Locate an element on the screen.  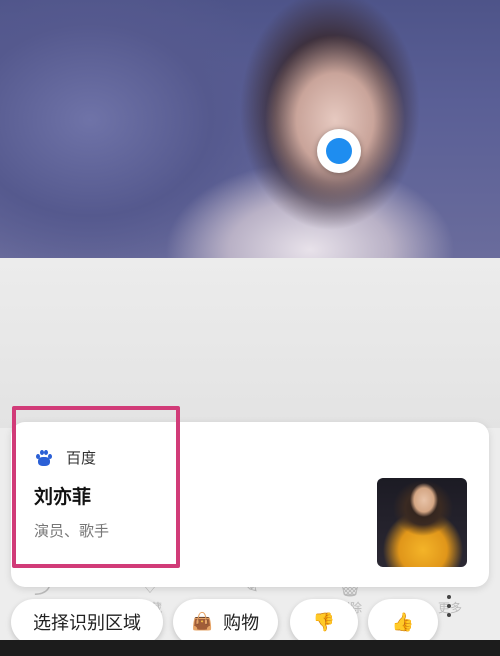
more-options-icon is located at coordinates (449, 607).